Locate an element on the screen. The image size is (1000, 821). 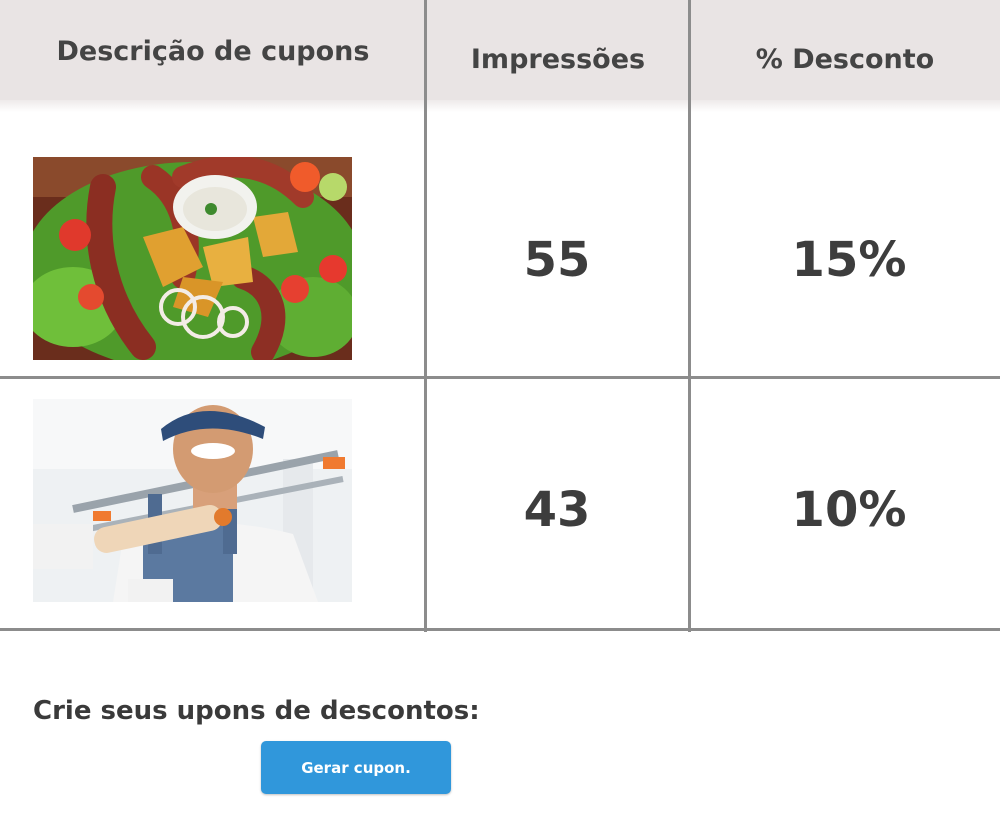
column-header-impressions: Impressões is located at coordinates (558, 59).